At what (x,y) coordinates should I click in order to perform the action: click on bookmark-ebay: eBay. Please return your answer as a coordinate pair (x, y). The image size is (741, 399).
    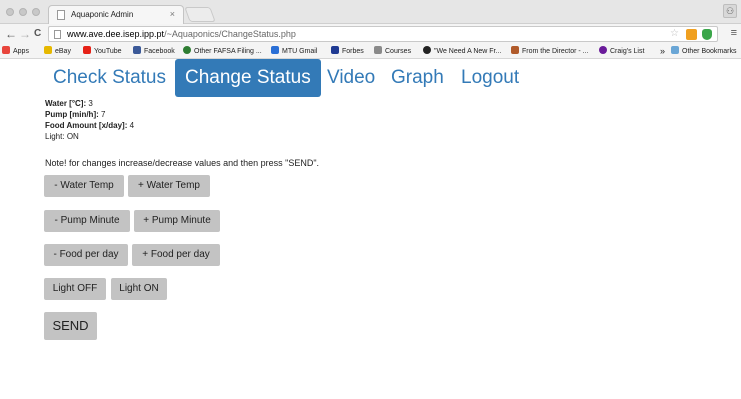
    Looking at the image, I should click on (57, 51).